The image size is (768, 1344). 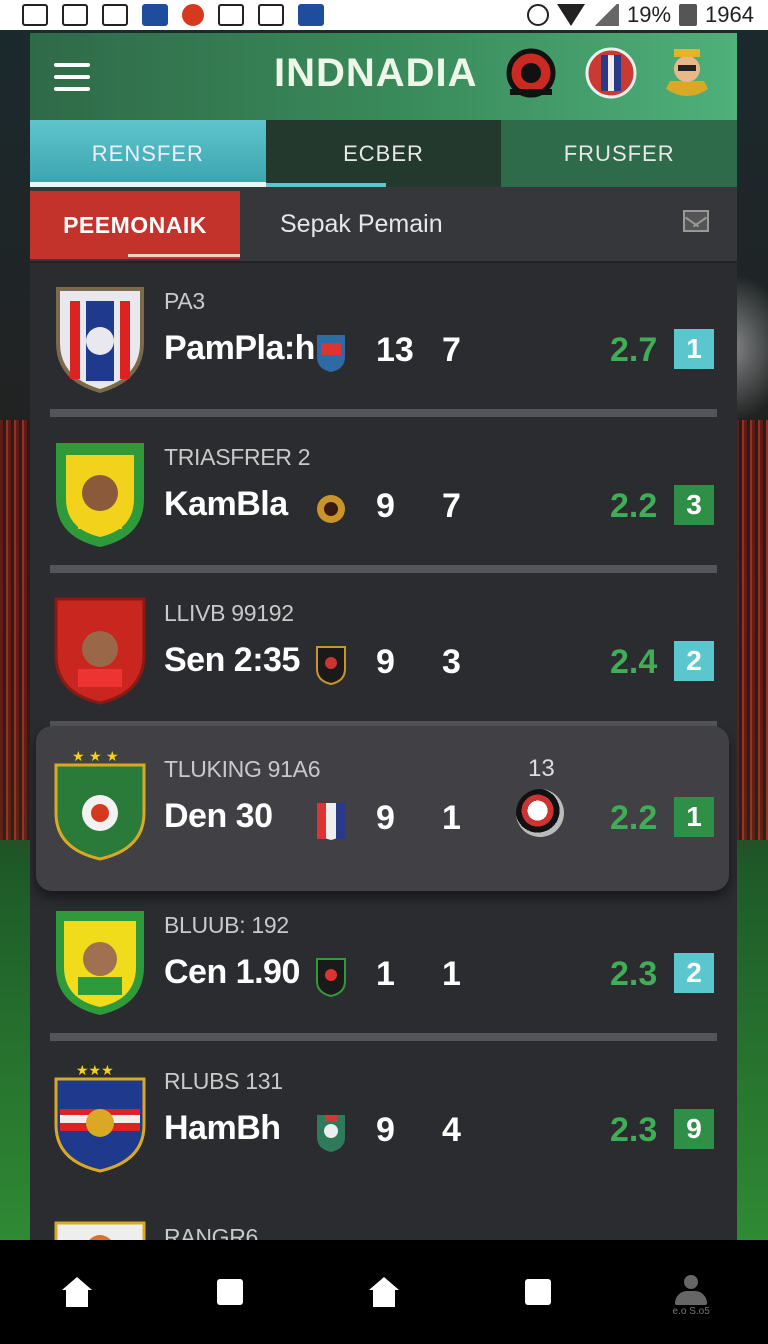 I want to click on league-label: RANGR6, so click(x=211, y=1232).